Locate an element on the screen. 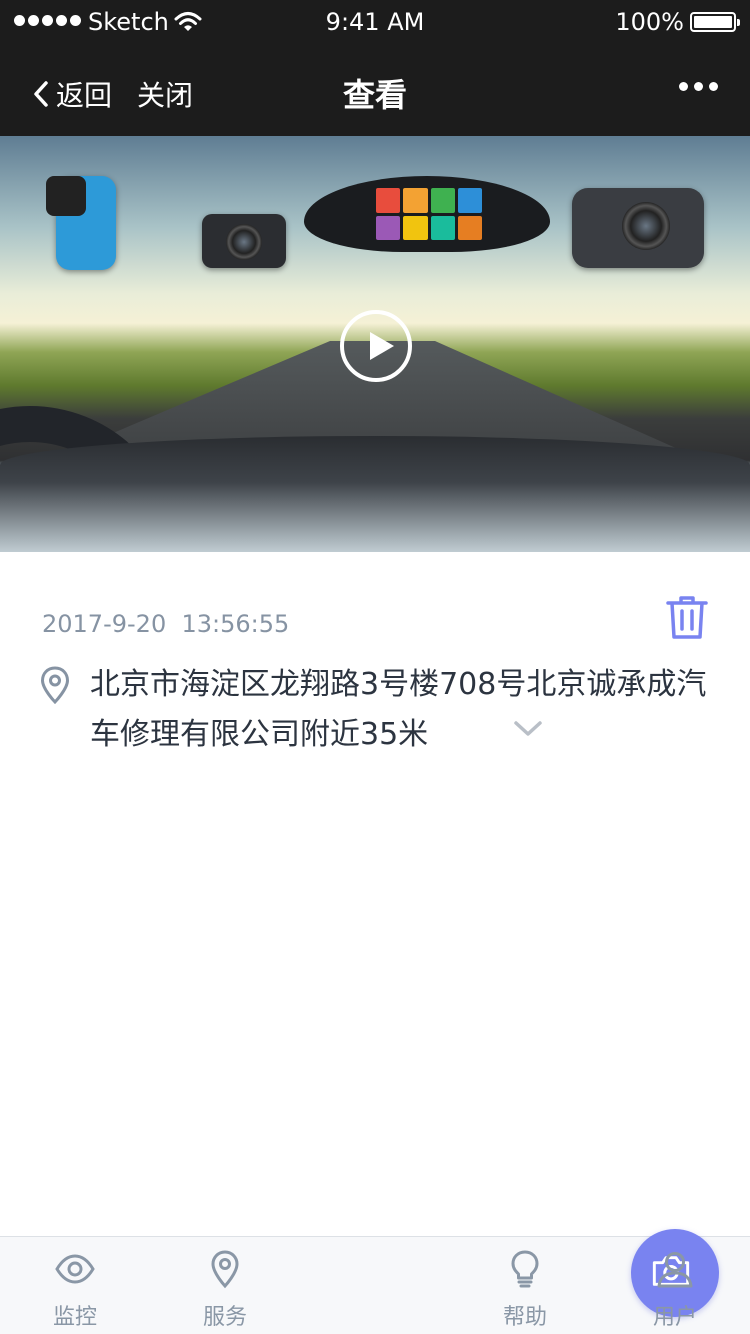 Image resolution: width=750 pixels, height=1334 pixels. chevron-left-icon is located at coordinates (41, 94).